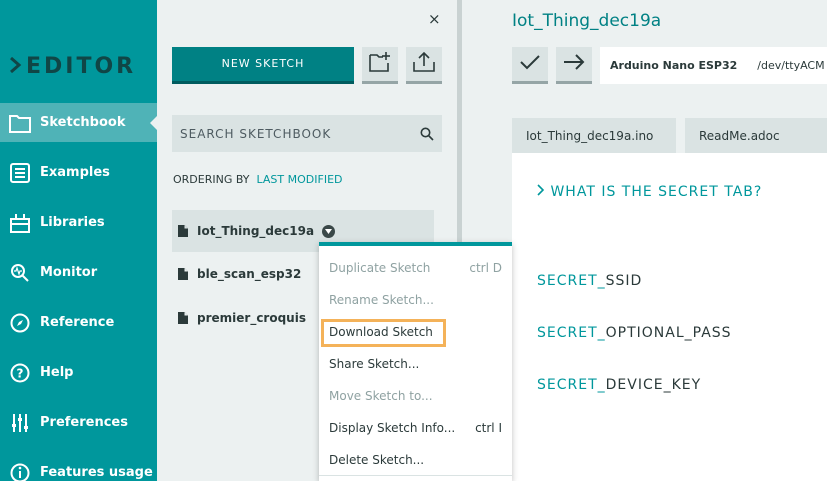 The height and width of the screenshot is (481, 827). I want to click on sidebar-item-label: Reference, so click(77, 322).